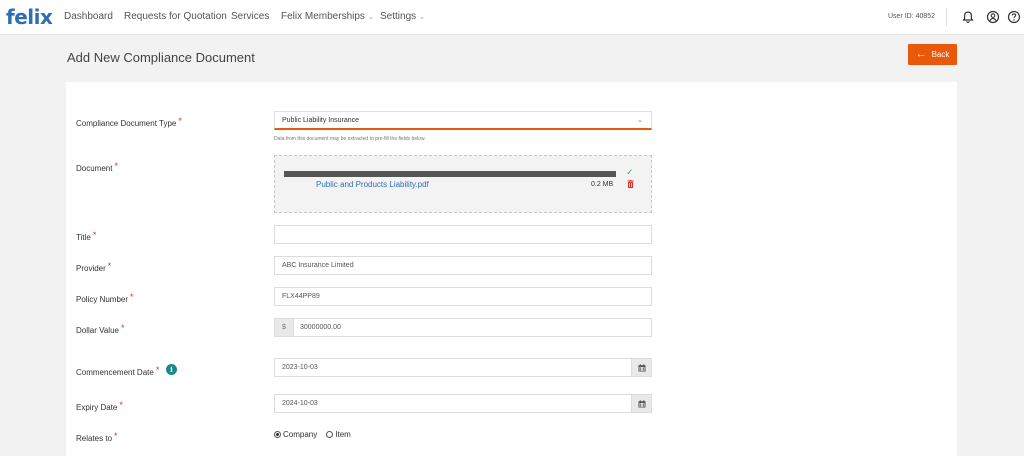  I want to click on title-label-text: Title, so click(83, 237).